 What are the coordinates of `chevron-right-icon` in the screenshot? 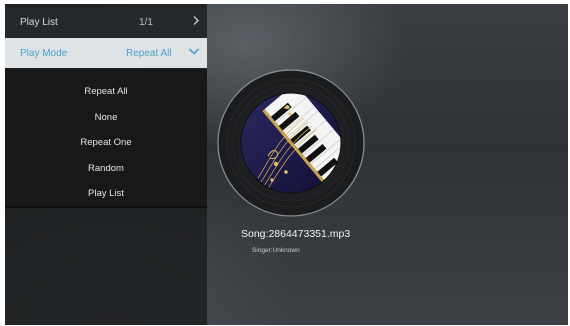 It's located at (196, 22).